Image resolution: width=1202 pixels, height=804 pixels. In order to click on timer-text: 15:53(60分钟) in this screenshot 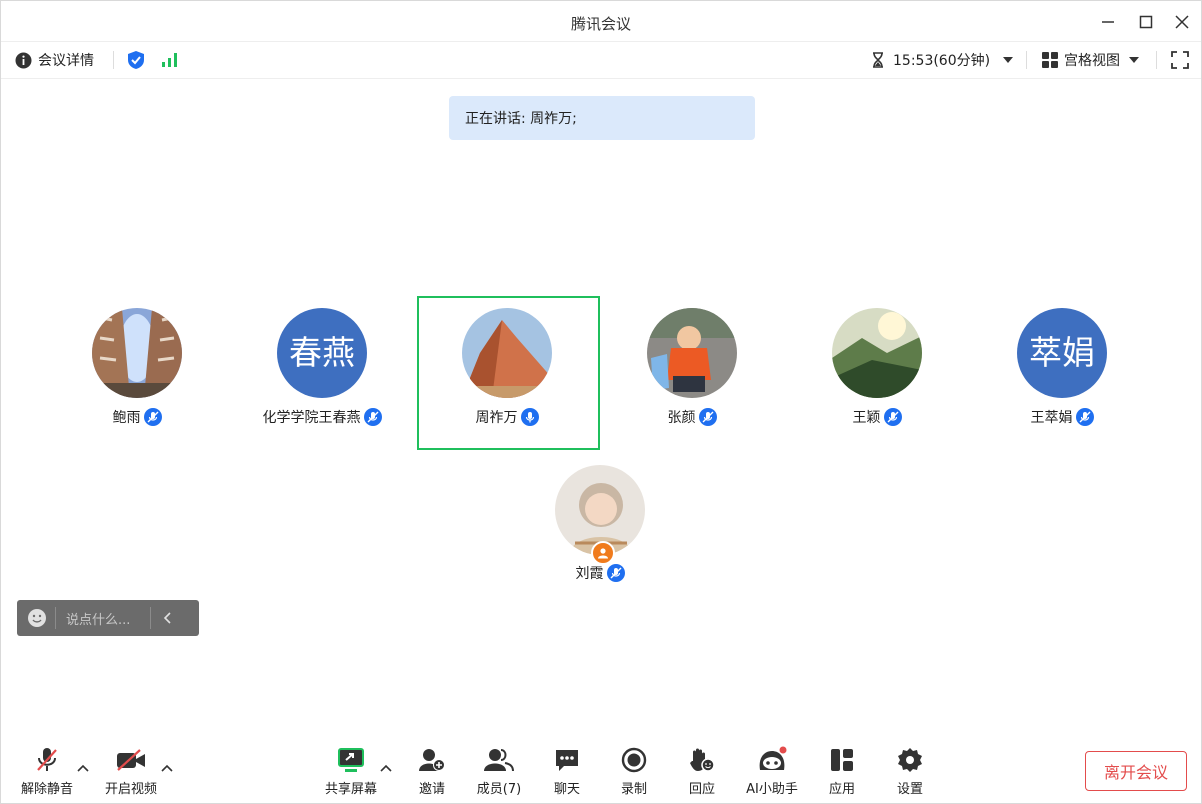, I will do `click(942, 61)`.